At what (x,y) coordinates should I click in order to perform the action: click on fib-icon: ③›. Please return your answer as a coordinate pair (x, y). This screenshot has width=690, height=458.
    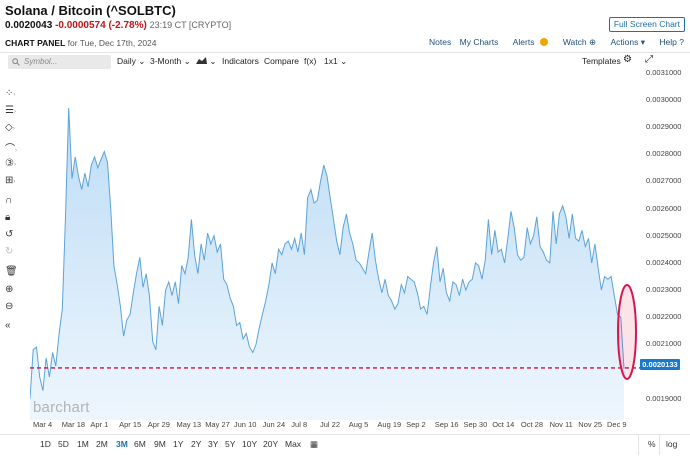
    Looking at the image, I should click on (16, 165).